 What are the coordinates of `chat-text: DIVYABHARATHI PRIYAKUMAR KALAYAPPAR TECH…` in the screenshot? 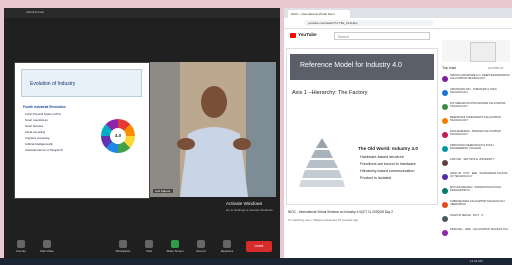 It's located at (478, 105).